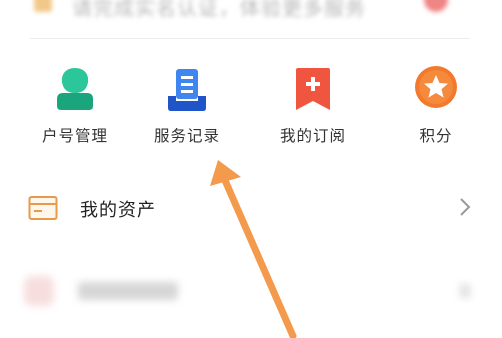 The image size is (502, 338). What do you see at coordinates (313, 90) in the screenshot?
I see `subscription-icon` at bounding box center [313, 90].